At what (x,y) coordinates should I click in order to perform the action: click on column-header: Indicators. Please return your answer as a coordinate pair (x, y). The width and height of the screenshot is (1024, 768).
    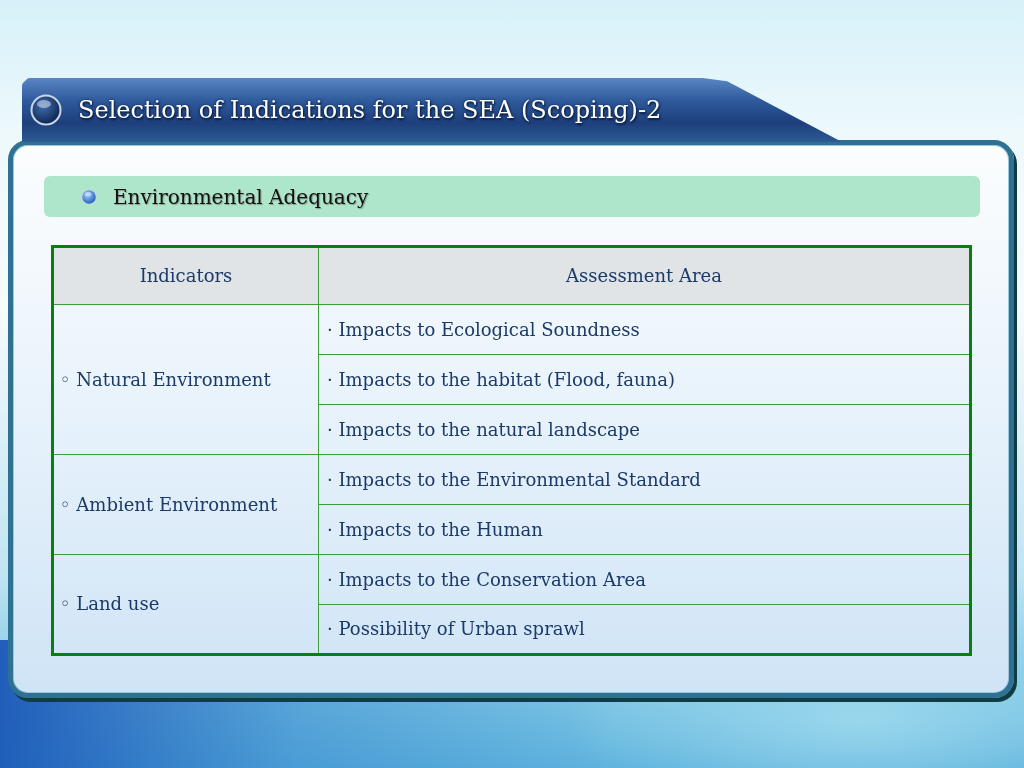
    Looking at the image, I should click on (185, 275).